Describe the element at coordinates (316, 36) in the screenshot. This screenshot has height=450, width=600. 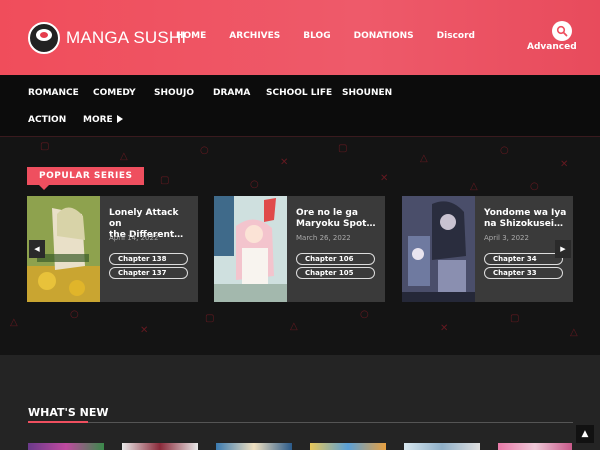
I see `nav-blog: BLOG` at that location.